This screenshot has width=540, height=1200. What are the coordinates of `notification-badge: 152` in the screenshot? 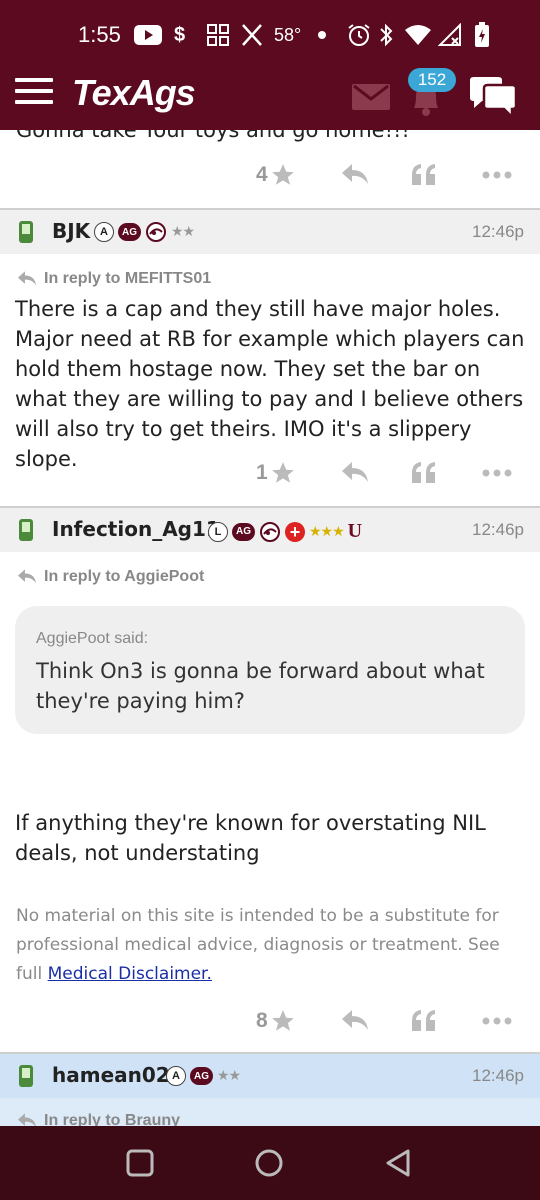 It's located at (432, 80).